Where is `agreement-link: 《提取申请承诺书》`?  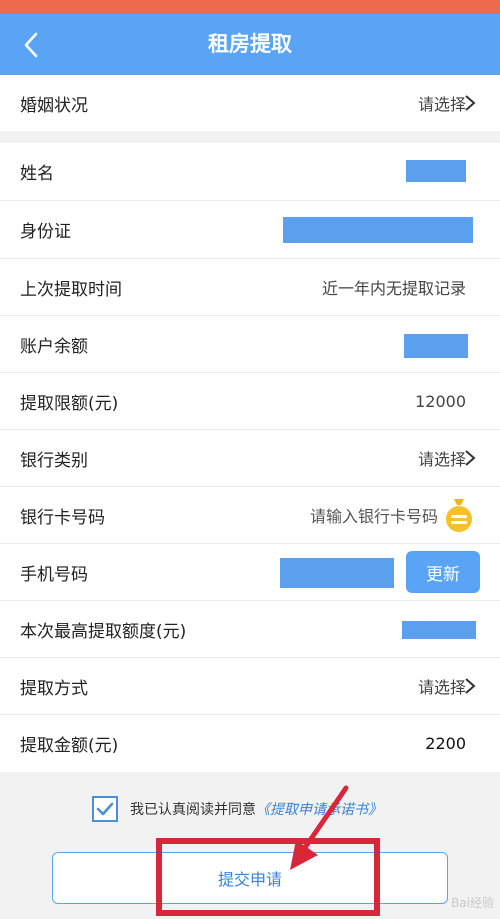
agreement-link: 《提取申请承诺书》 is located at coordinates (319, 809).